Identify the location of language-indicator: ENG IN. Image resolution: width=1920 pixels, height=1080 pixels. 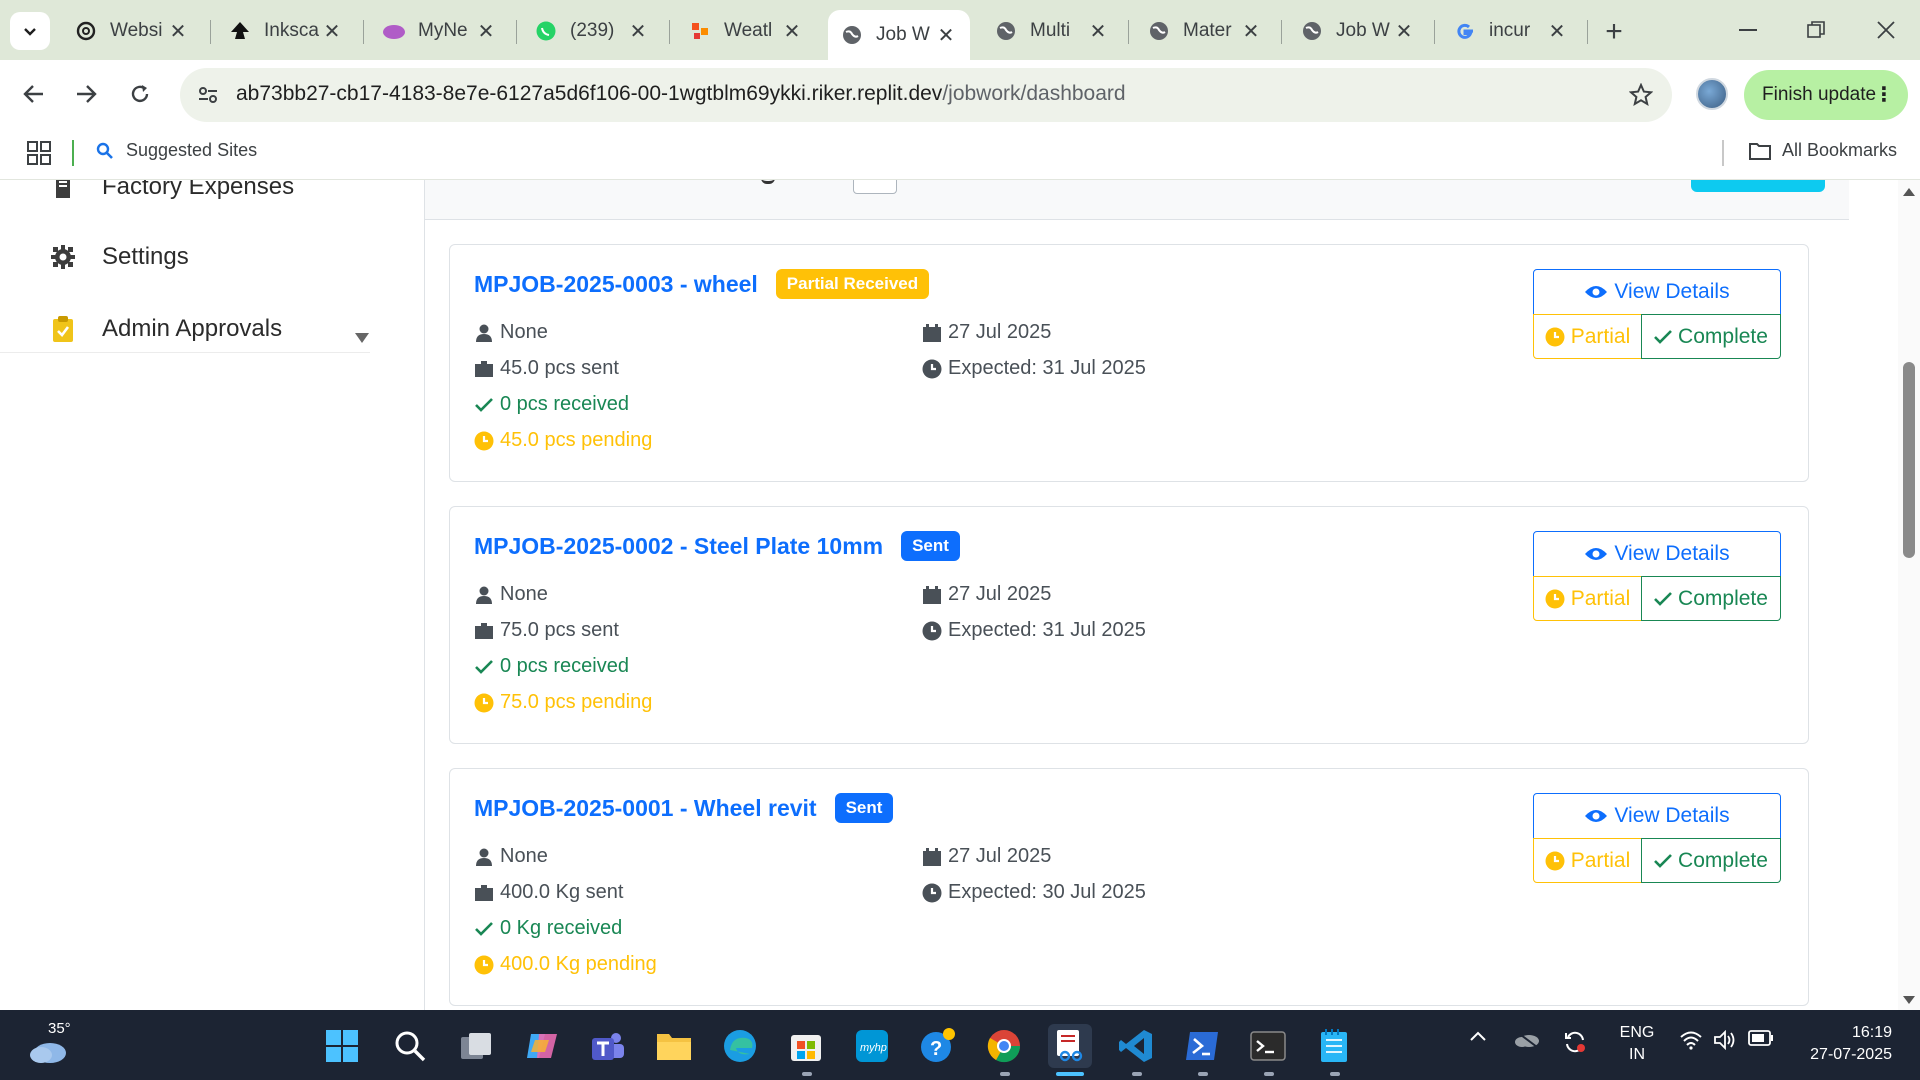
(1637, 1044).